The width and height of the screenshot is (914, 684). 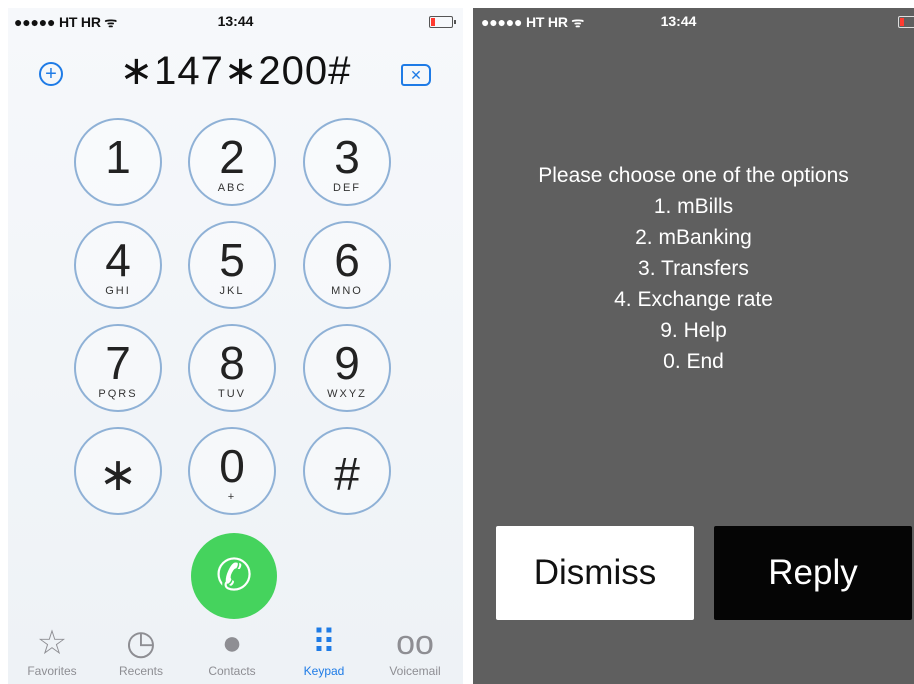 I want to click on key-3: 3 DEF, so click(x=347, y=162).